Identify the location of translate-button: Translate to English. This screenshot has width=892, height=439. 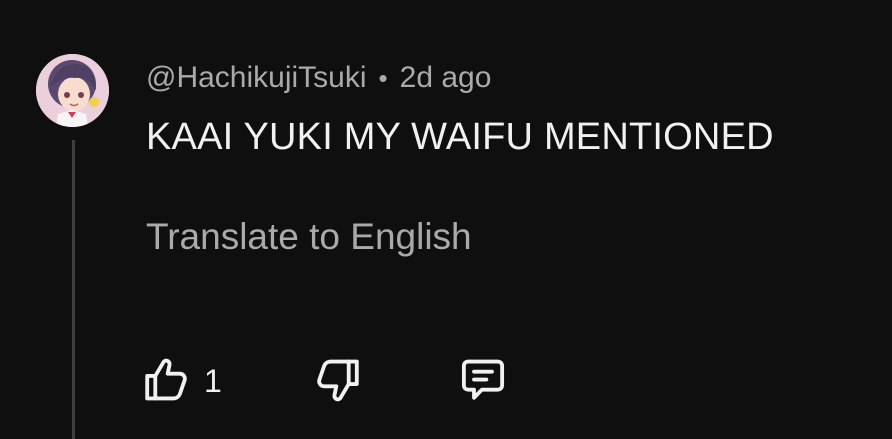
(309, 237).